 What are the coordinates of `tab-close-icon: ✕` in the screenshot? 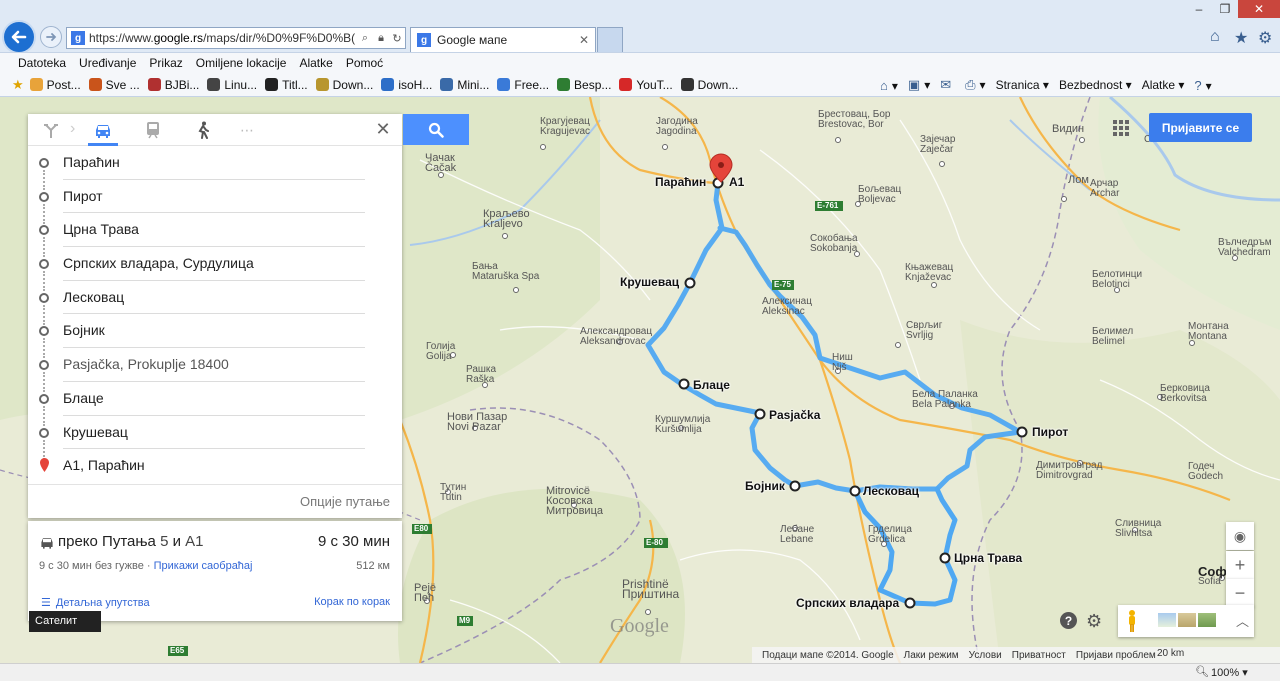 It's located at (584, 40).